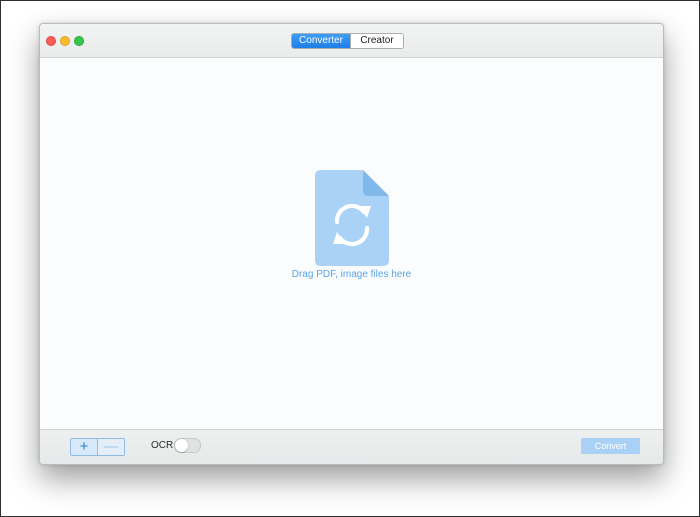 This screenshot has height=517, width=700. What do you see at coordinates (376, 41) in the screenshot?
I see `tab-creator: Creator` at bounding box center [376, 41].